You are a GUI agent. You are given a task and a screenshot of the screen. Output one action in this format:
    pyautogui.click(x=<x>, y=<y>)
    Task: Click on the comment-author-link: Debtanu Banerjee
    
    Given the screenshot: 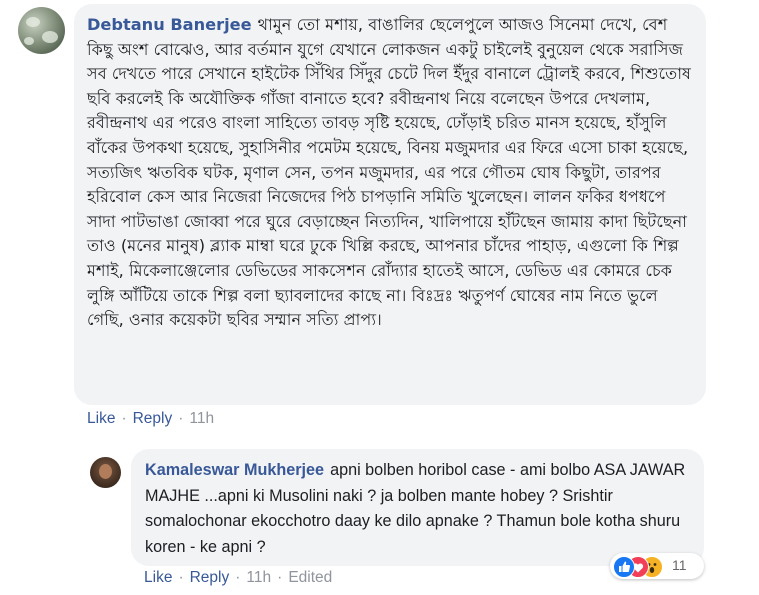 What is the action you would take?
    pyautogui.click(x=169, y=24)
    